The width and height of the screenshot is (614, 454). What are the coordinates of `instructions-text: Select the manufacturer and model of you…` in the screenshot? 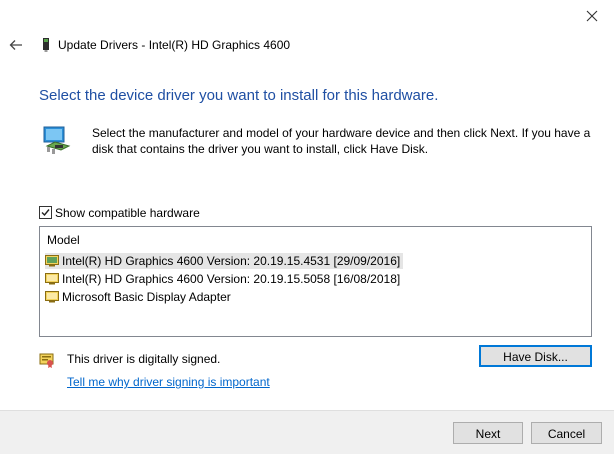 It's located at (341, 141).